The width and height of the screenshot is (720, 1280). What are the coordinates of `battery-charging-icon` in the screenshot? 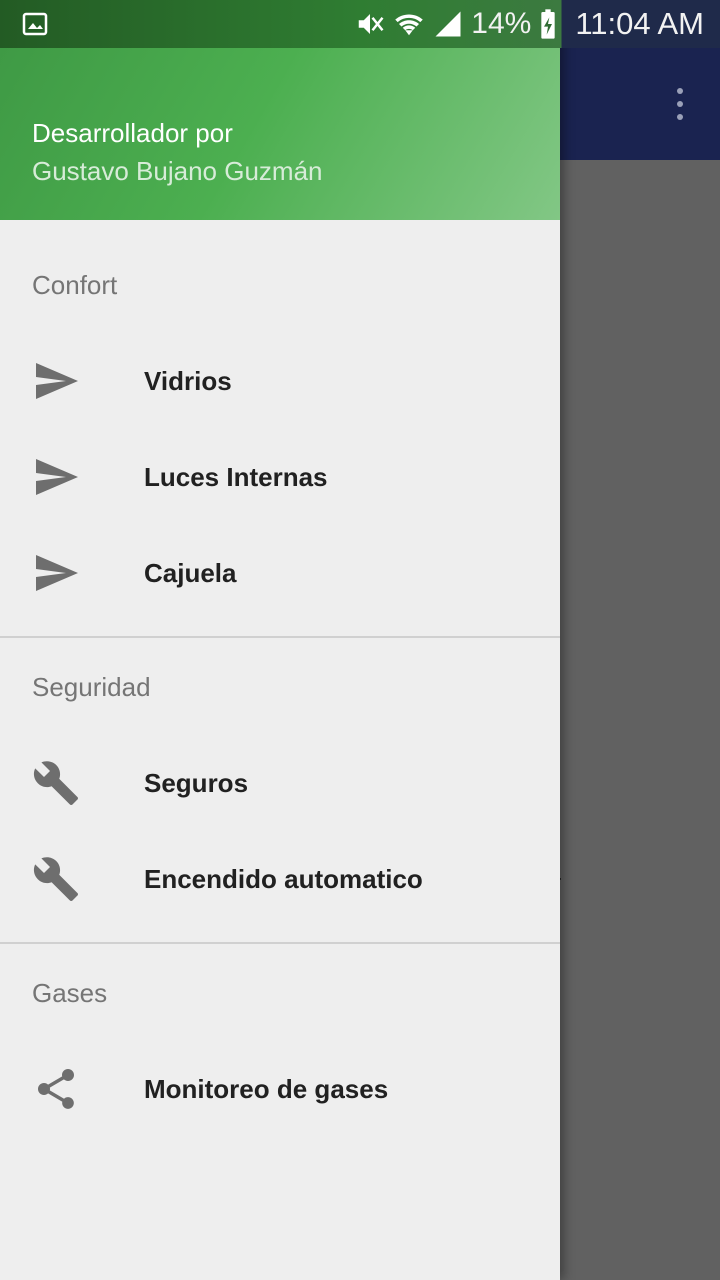 It's located at (548, 24).